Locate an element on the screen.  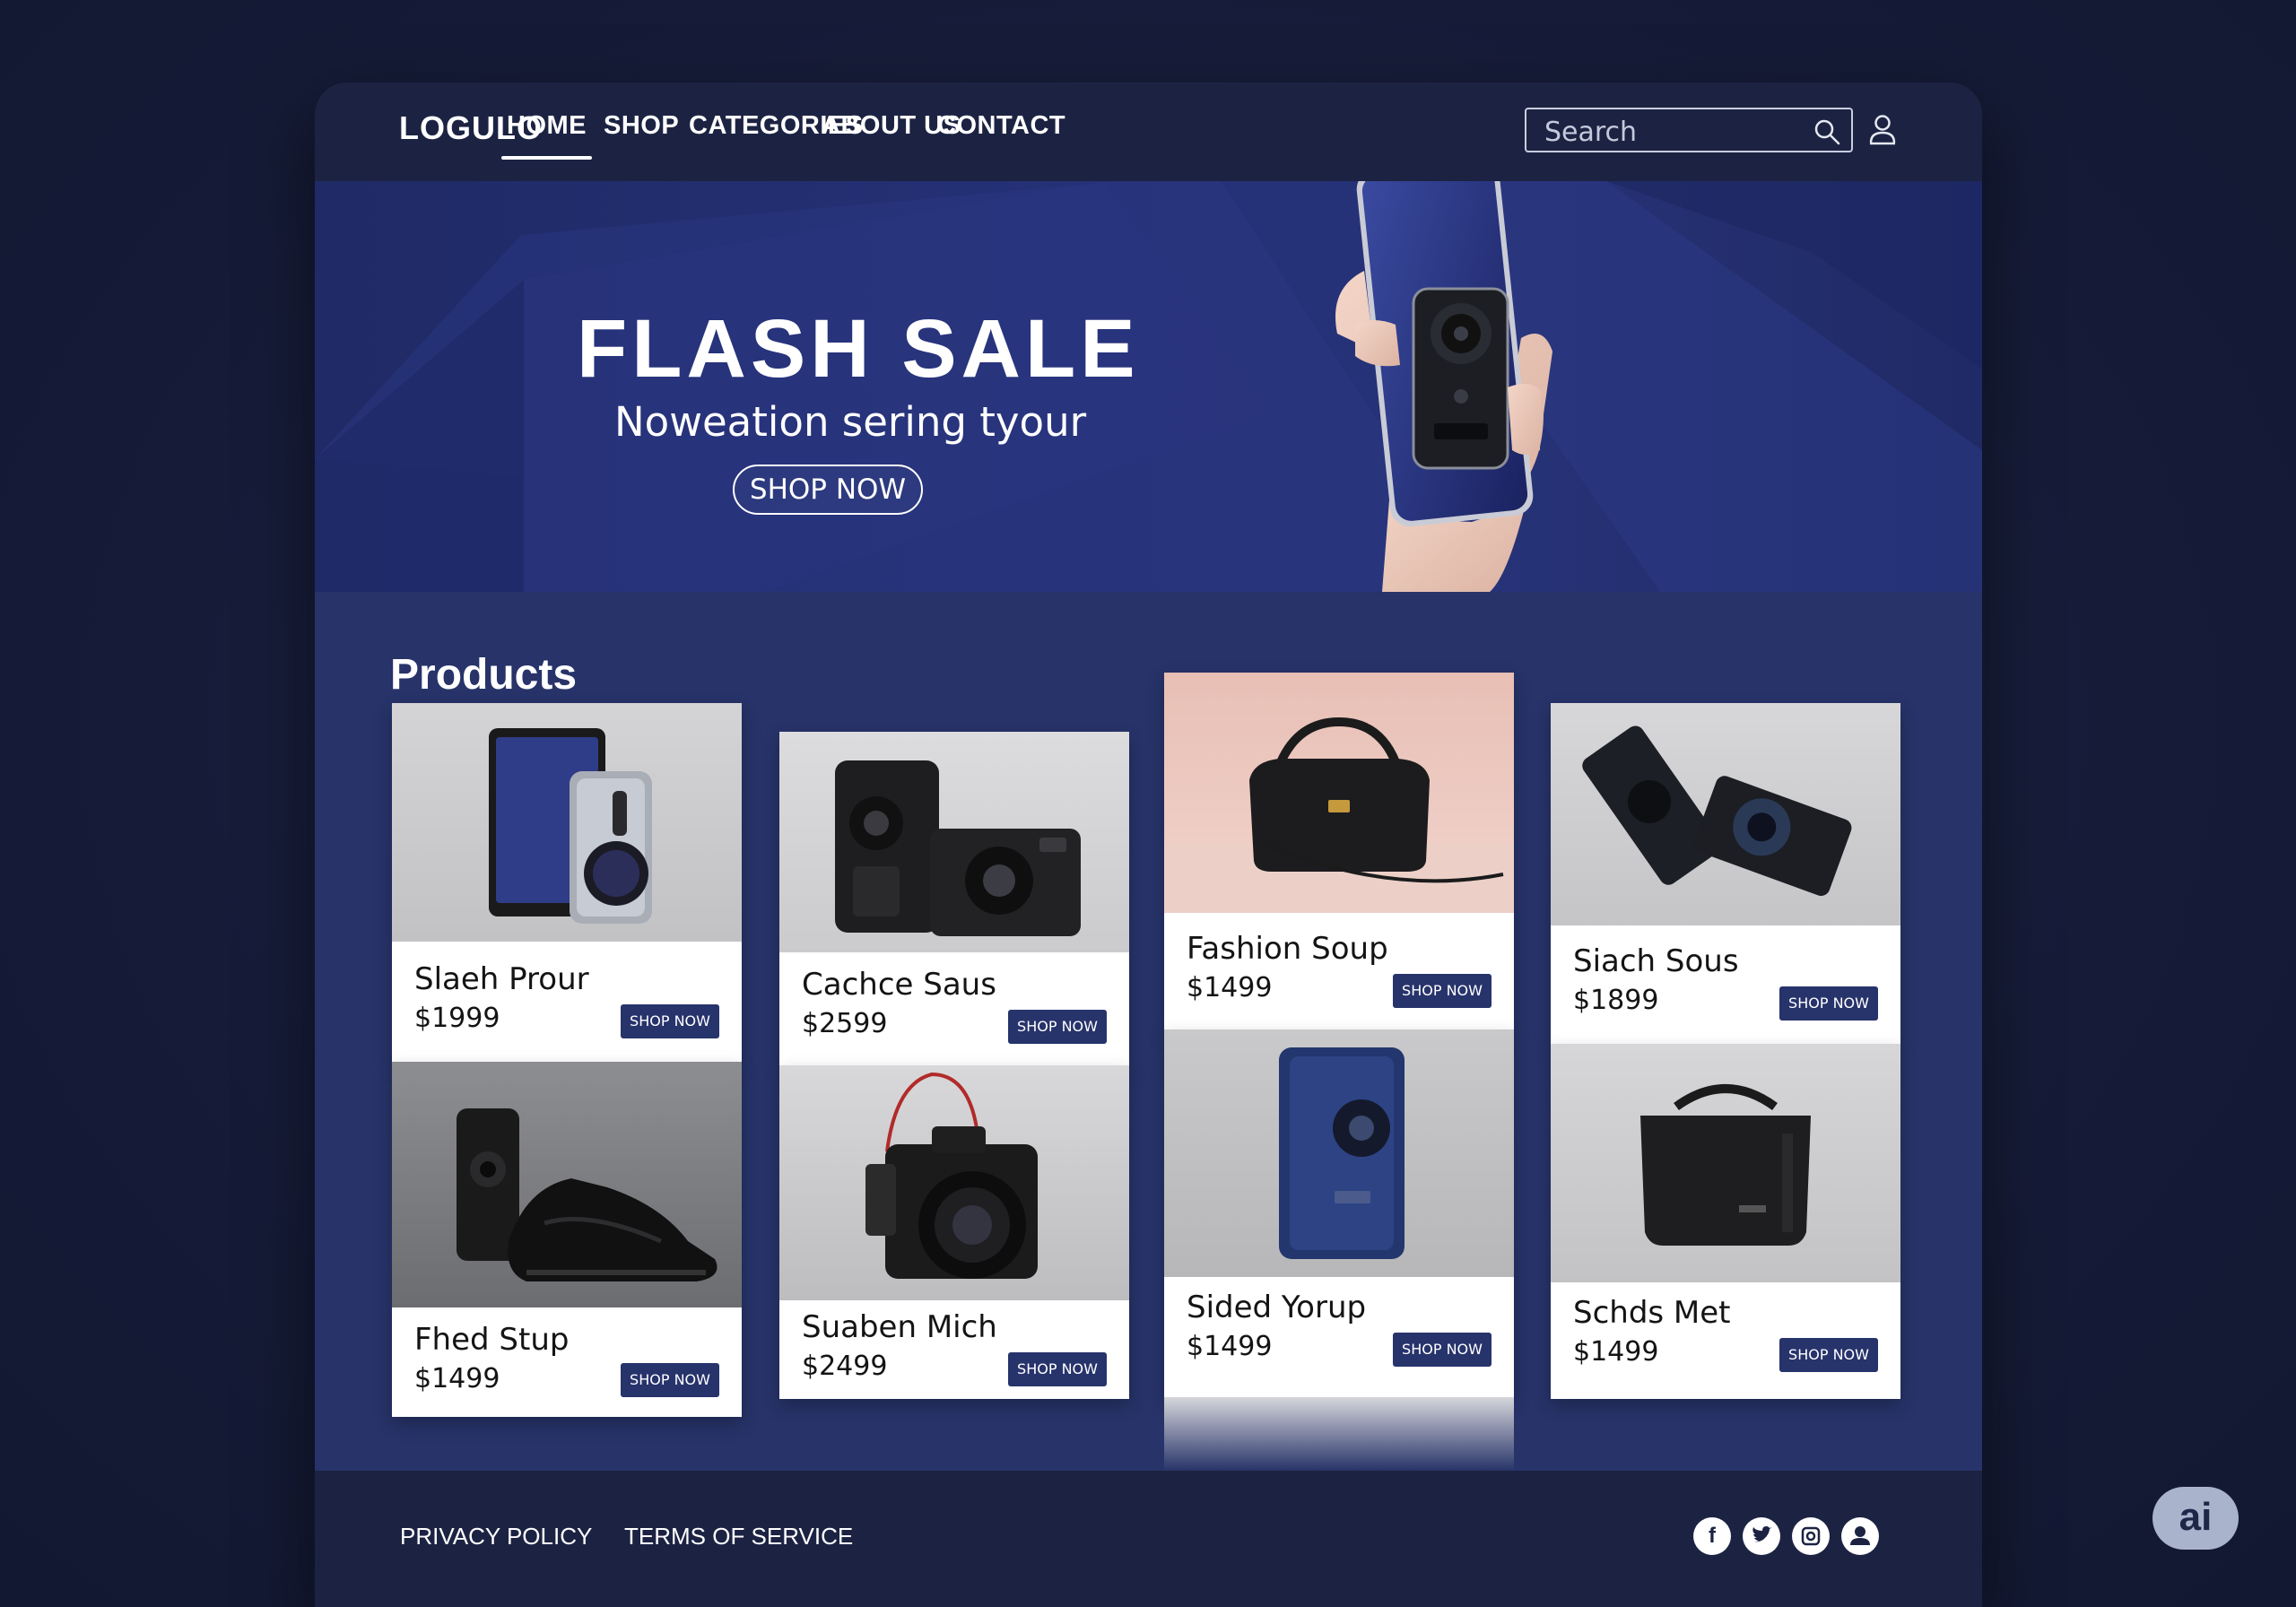
product-card: Cachce Saus $2599 SHOP NOW is located at coordinates (954, 899).